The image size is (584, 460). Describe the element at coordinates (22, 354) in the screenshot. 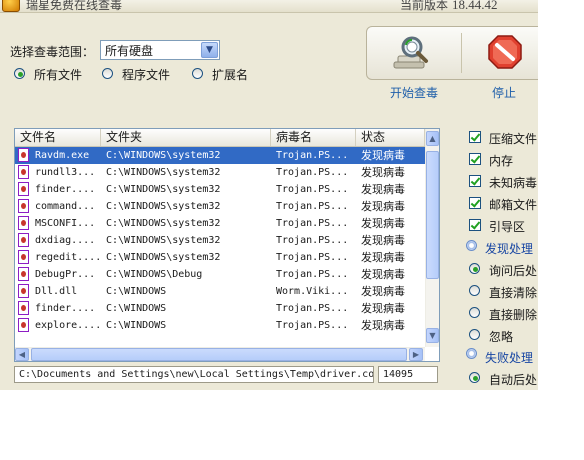

I see `scroll-left-icon: ◀` at that location.